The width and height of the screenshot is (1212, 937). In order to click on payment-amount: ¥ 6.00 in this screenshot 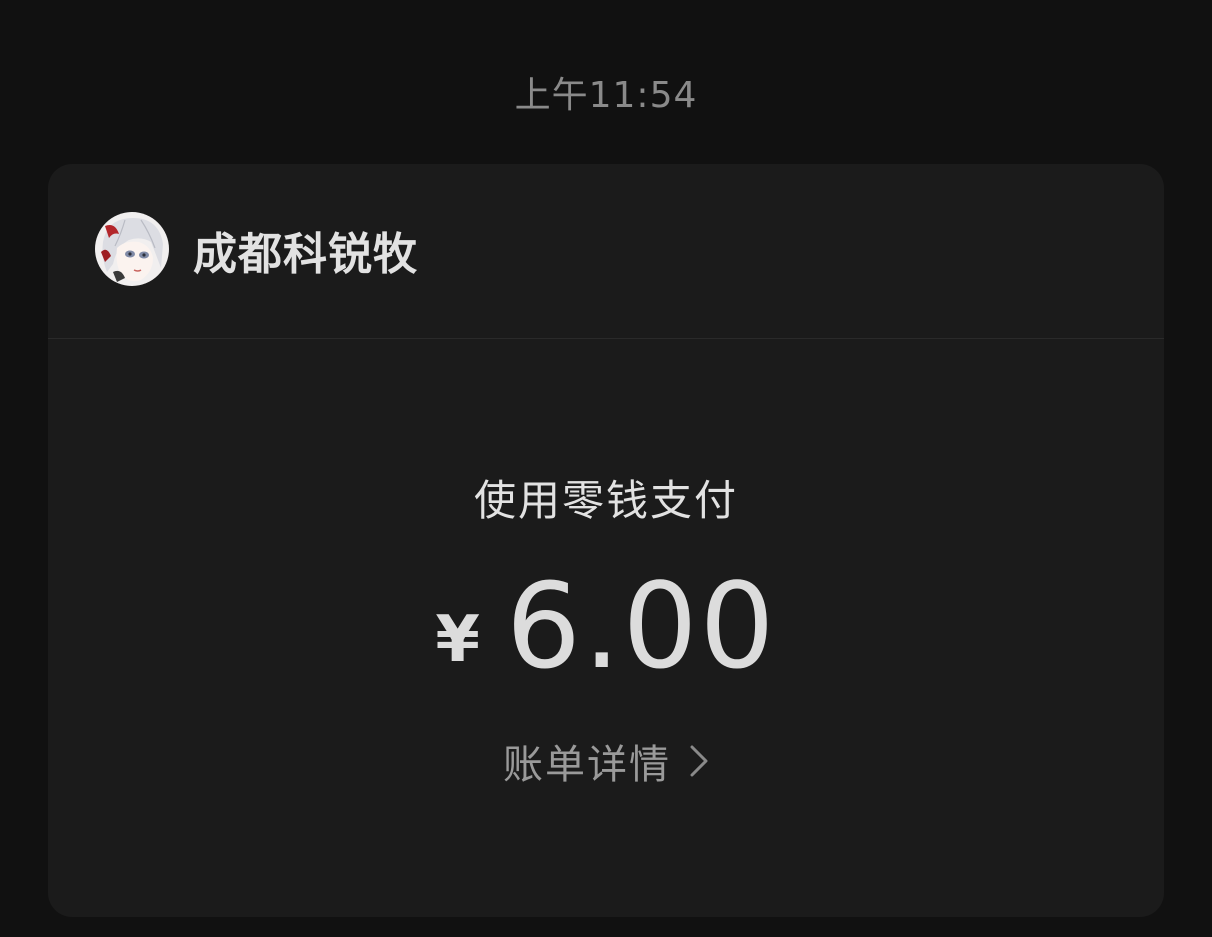, I will do `click(606, 626)`.